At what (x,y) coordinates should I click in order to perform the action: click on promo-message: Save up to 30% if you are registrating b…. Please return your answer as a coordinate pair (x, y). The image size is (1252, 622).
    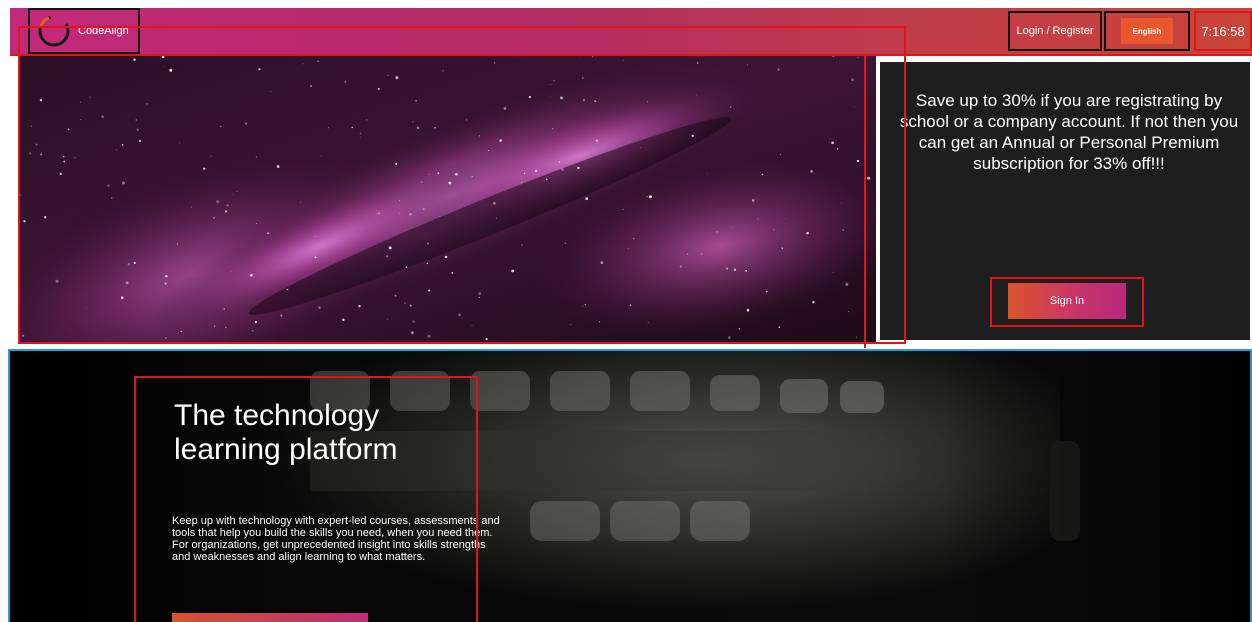
    Looking at the image, I should click on (1069, 132).